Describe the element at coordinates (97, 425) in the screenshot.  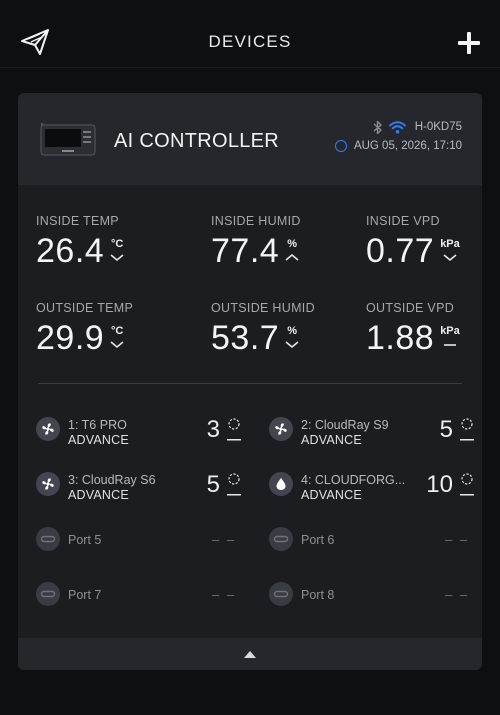
I see `port-name: 1: T6 PRO` at that location.